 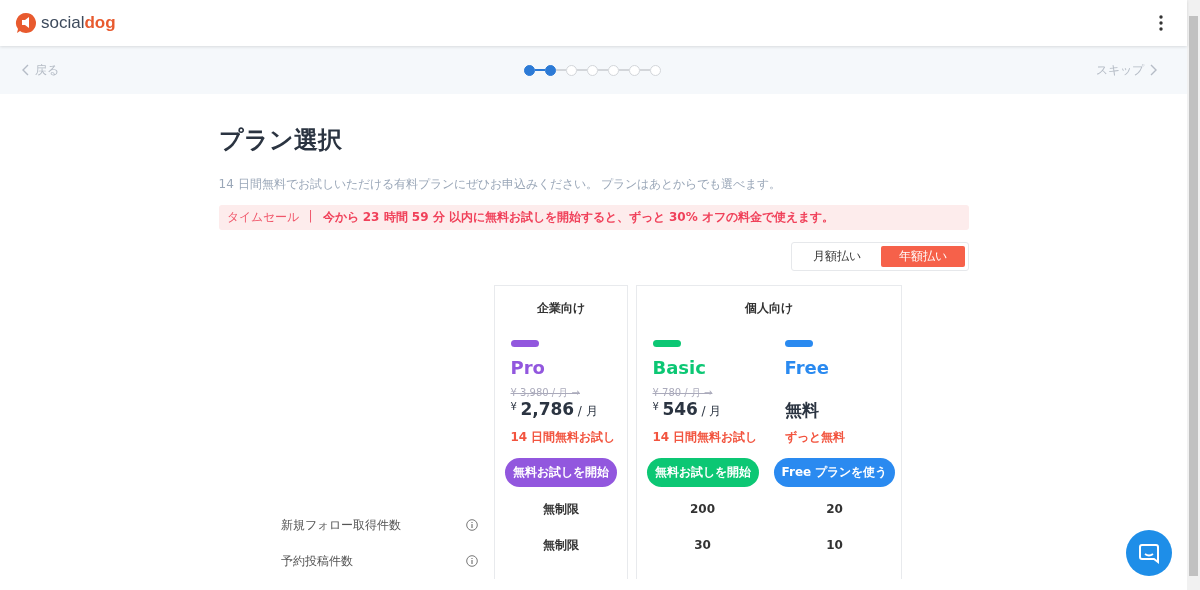 What do you see at coordinates (280, 140) in the screenshot?
I see `page-title: プラン選択` at bounding box center [280, 140].